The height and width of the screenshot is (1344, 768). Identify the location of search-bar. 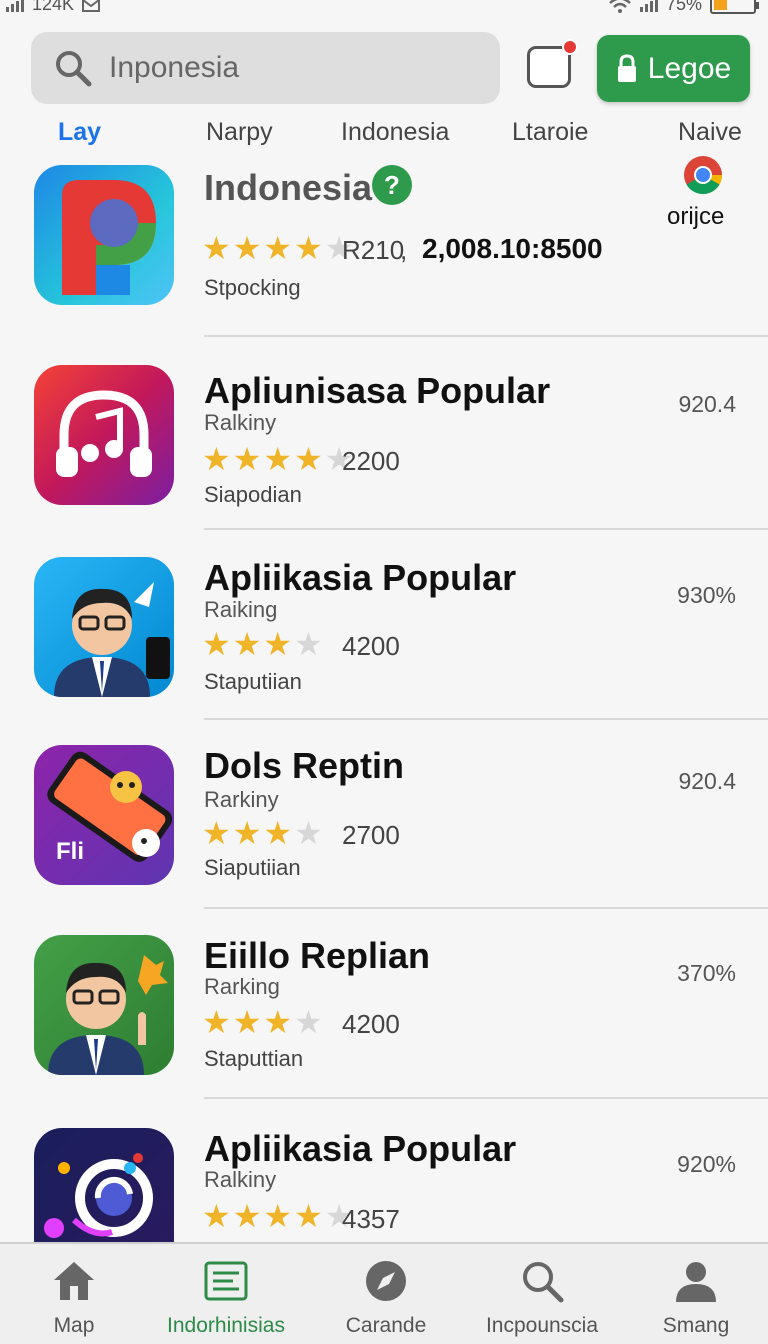
(265, 68).